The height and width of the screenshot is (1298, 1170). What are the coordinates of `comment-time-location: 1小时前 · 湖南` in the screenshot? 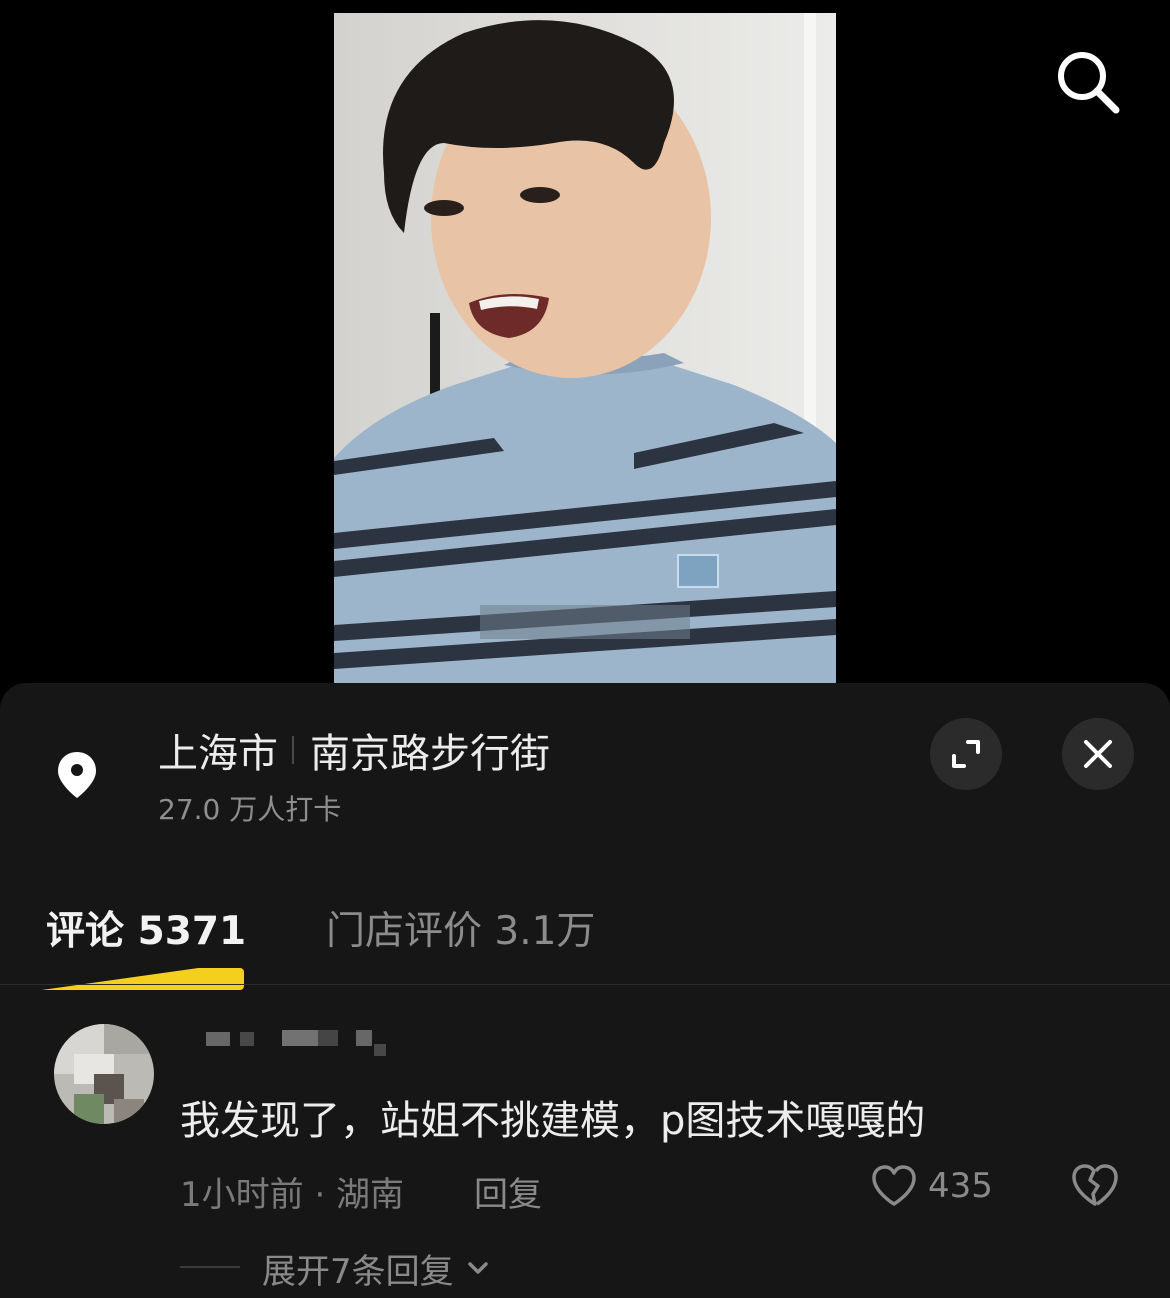 It's located at (292, 1195).